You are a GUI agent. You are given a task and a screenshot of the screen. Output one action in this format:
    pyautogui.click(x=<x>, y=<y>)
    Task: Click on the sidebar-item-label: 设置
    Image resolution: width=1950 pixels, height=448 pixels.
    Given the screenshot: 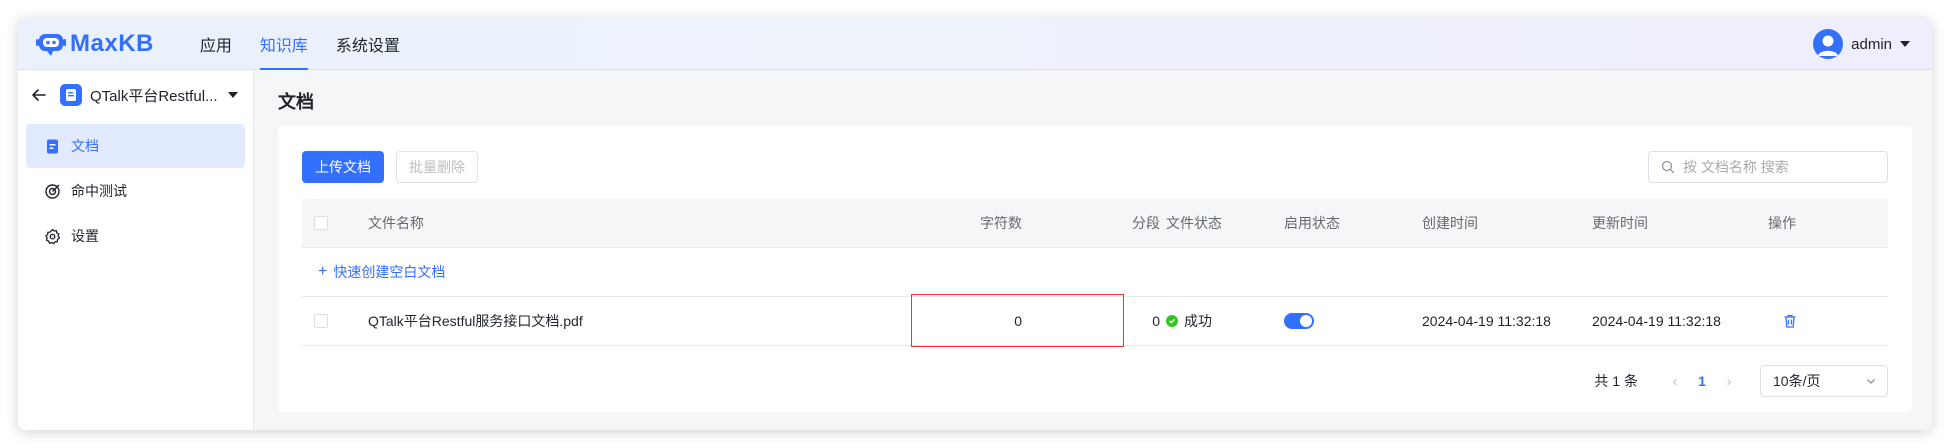 What is the action you would take?
    pyautogui.click(x=85, y=236)
    